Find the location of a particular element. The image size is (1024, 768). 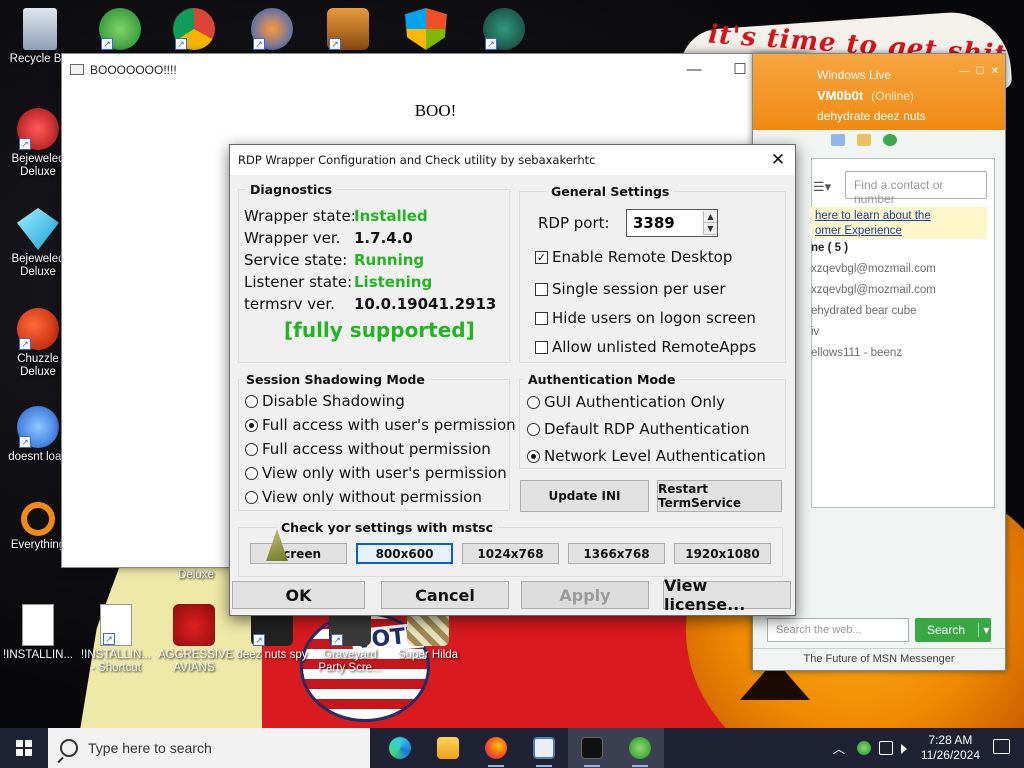

desktop-icon-anime: ↗ is located at coordinates (504, 30).